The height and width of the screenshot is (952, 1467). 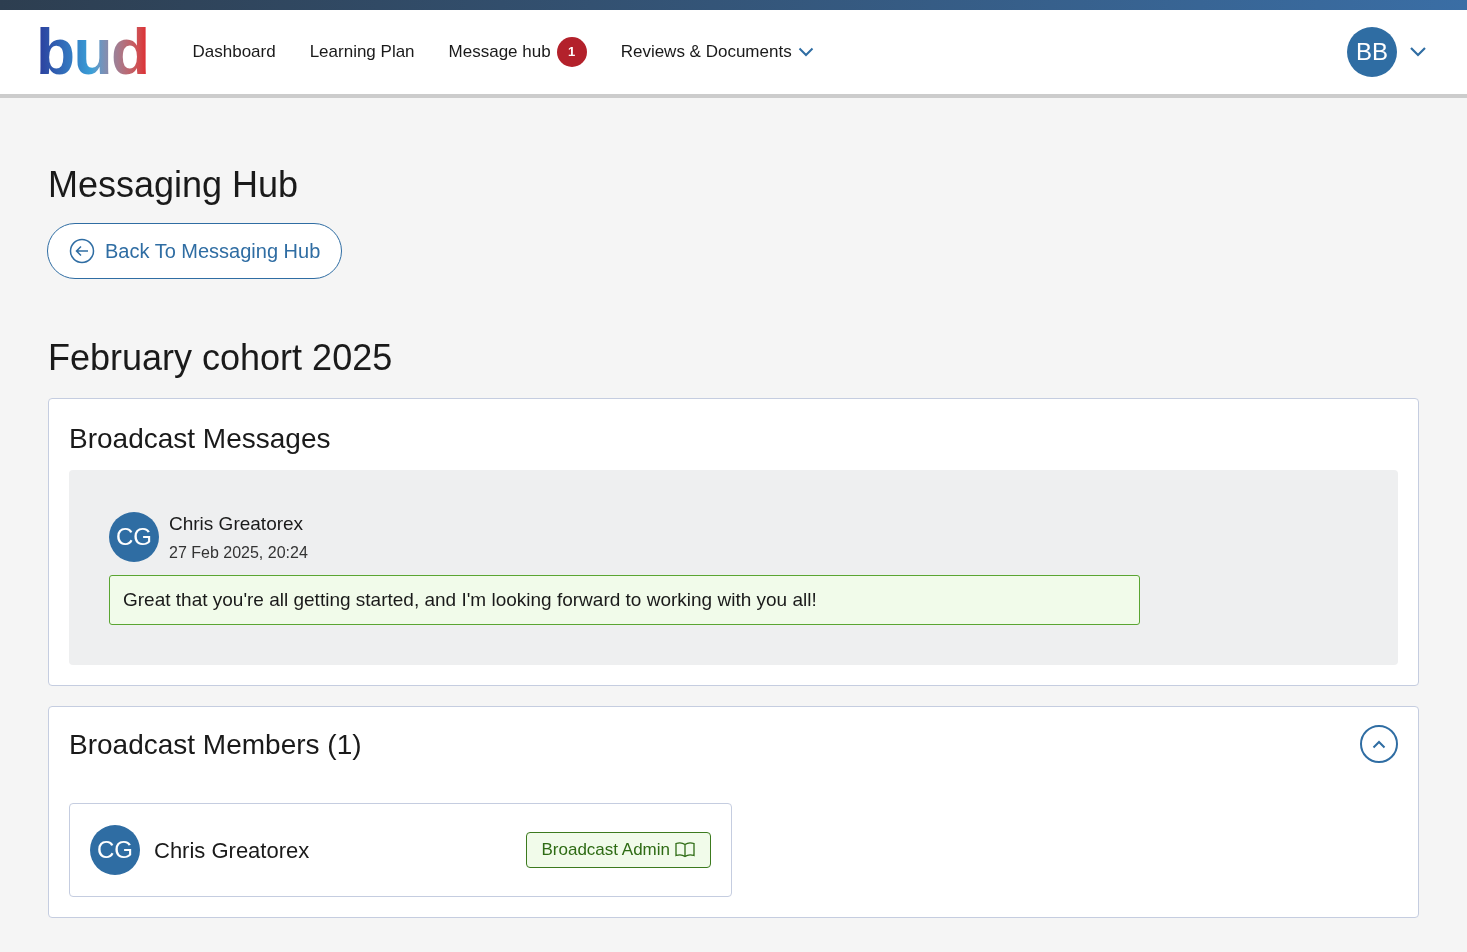 What do you see at coordinates (215, 744) in the screenshot?
I see `panel-title: Broadcast Members (1)` at bounding box center [215, 744].